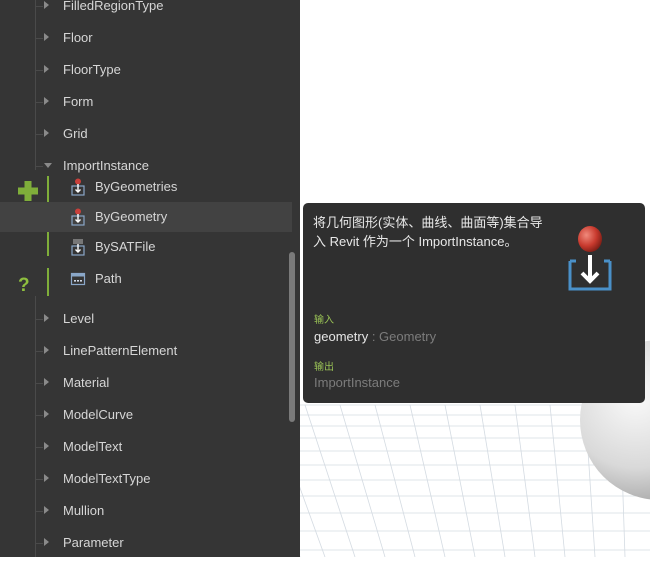 Image resolution: width=659 pixels, height=567 pixels. What do you see at coordinates (86, 382) in the screenshot?
I see `library-item-label: Material` at bounding box center [86, 382].